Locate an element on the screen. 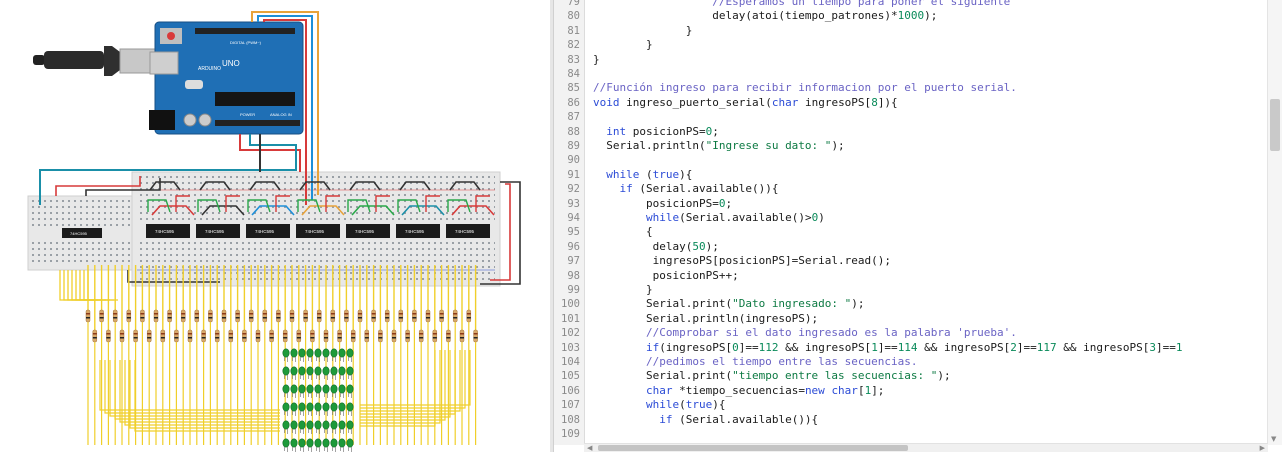 The height and width of the screenshot is (456, 1282). code-line: Serial.println(ingresoPS); is located at coordinates (705, 319).